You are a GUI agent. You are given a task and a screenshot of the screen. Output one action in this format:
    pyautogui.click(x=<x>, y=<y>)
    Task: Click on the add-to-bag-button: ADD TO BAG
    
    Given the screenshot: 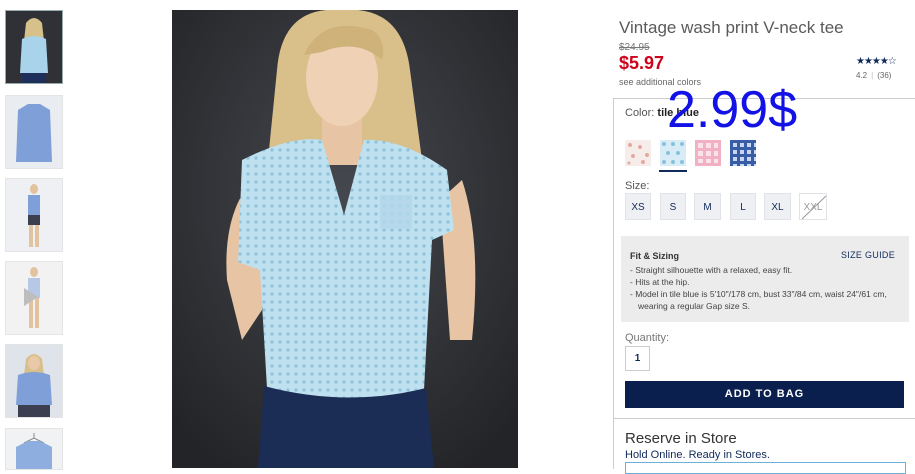 What is the action you would take?
    pyautogui.click(x=764, y=394)
    